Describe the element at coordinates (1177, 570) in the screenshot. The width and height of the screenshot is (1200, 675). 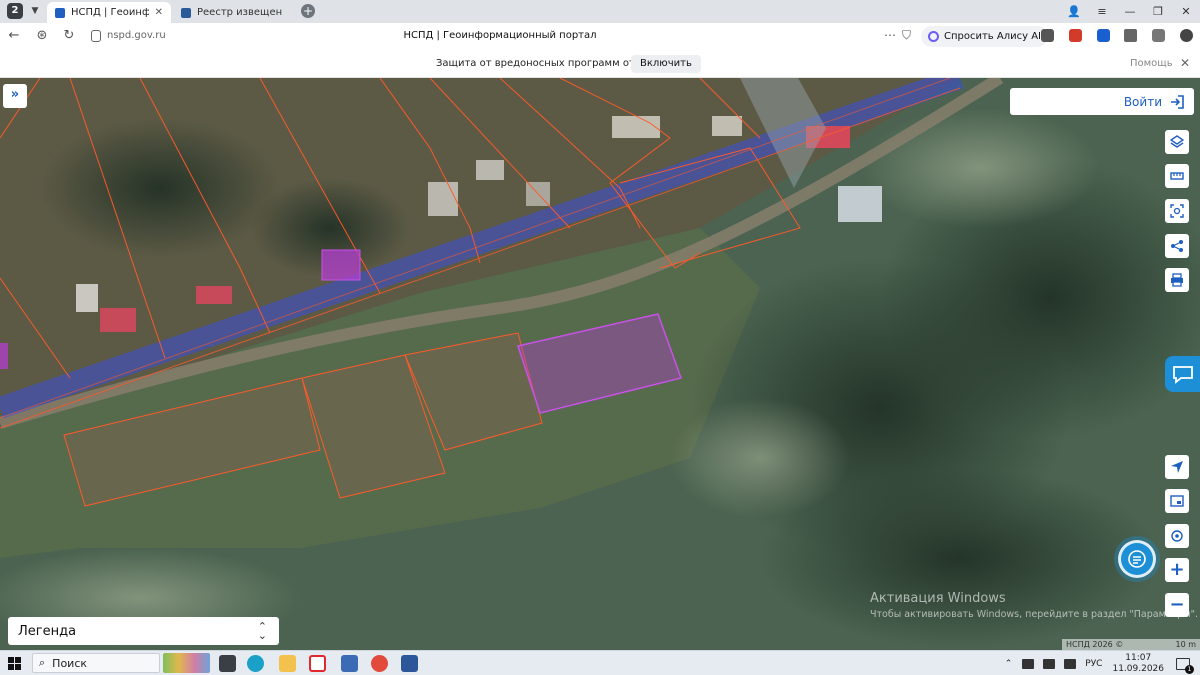
I see `zoom-in-button: +` at that location.